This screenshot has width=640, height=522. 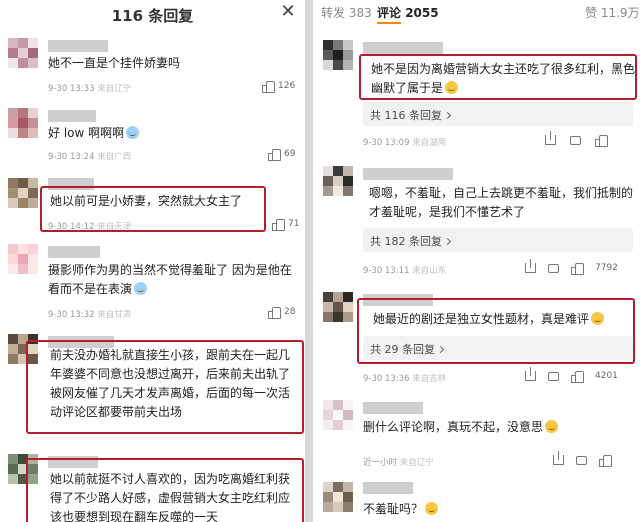 I want to click on reply-count-box: 共 29 条回复, so click(x=498, y=348).